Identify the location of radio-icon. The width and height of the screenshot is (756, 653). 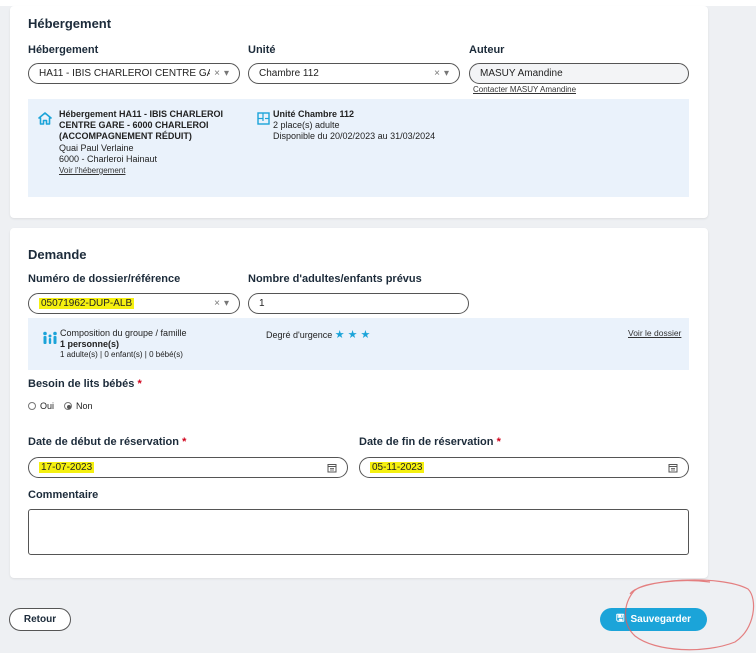
(32, 406).